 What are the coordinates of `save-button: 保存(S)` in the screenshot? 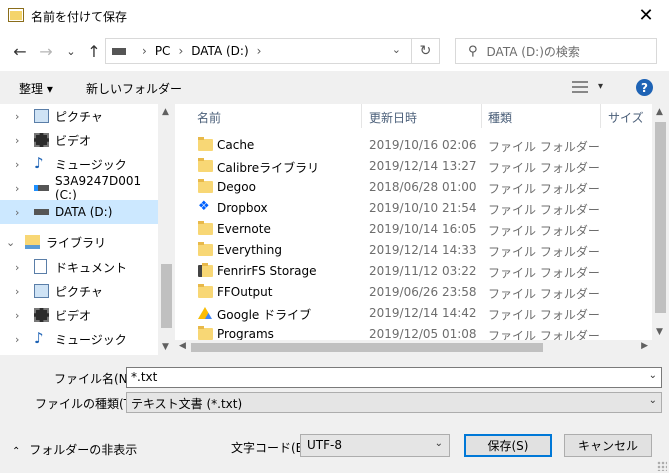 It's located at (508, 445).